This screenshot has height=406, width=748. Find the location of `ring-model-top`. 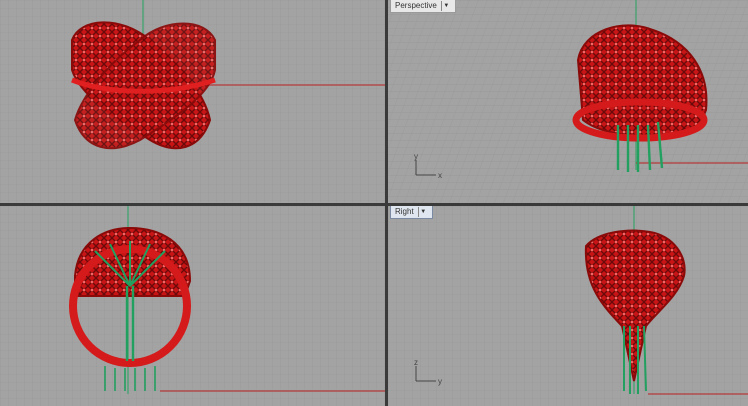

ring-model-top is located at coordinates (143, 85).